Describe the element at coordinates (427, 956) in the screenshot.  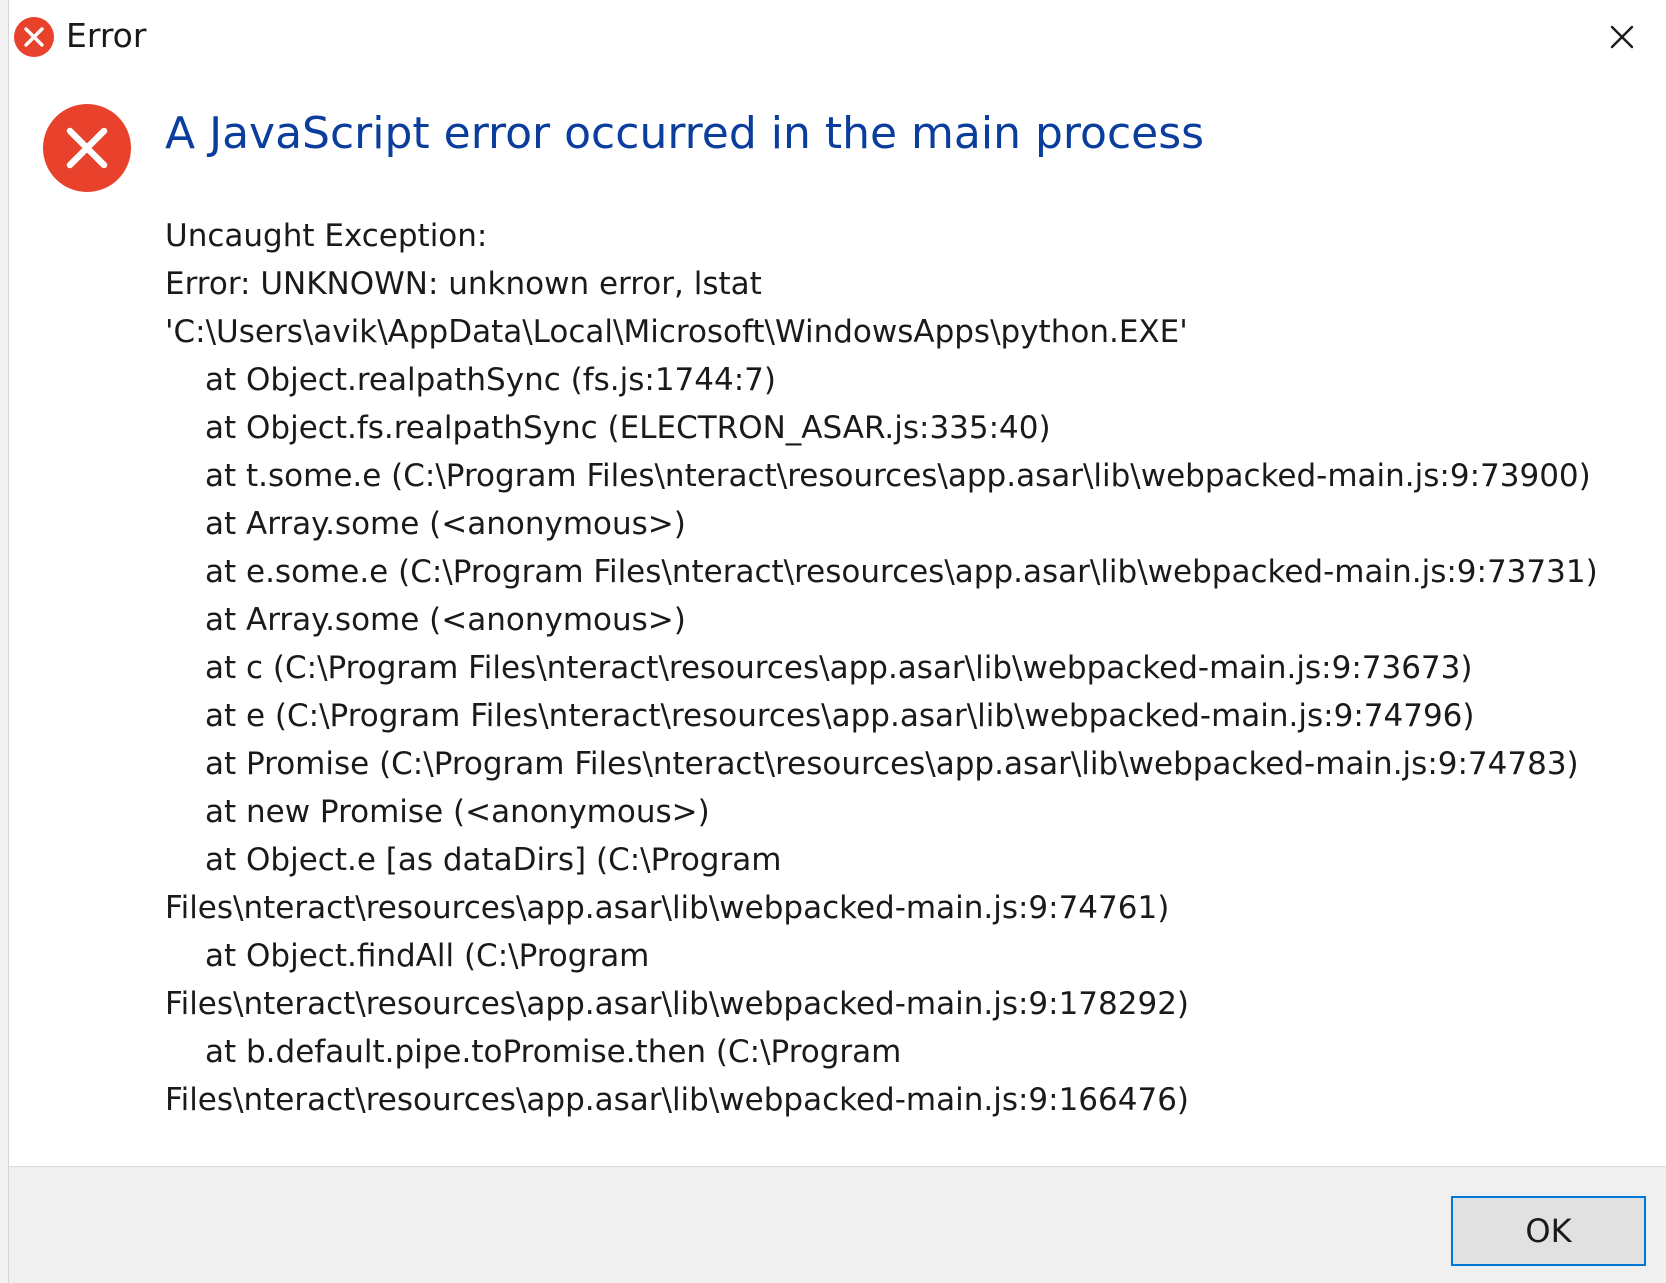
I see `message-line: at Object.findAll (C:\Program` at that location.